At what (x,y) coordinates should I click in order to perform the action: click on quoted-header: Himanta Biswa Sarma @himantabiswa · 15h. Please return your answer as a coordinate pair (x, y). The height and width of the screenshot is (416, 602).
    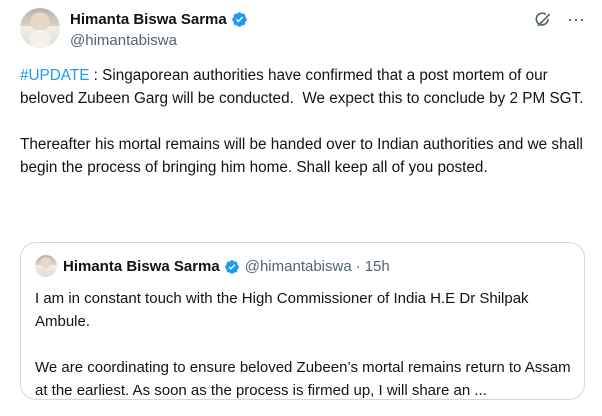
    Looking at the image, I should click on (226, 266).